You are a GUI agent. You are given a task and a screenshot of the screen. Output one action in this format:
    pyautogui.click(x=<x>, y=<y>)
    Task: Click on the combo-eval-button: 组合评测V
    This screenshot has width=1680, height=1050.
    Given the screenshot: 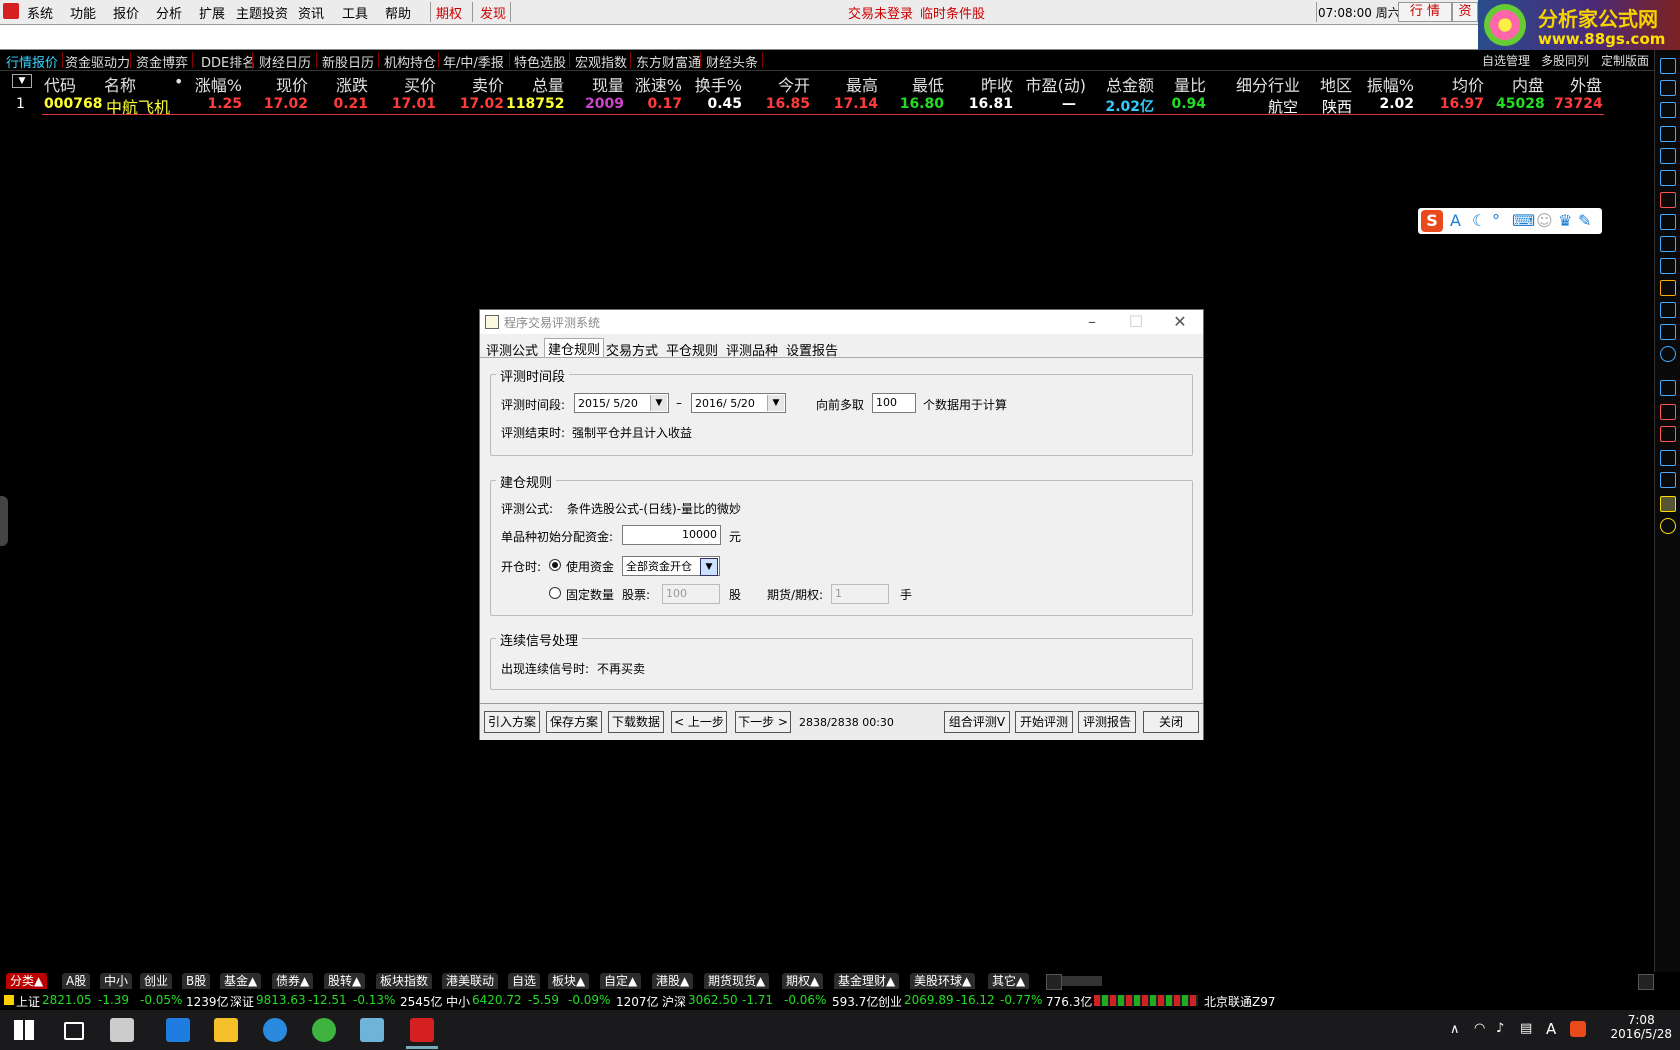 What is the action you would take?
    pyautogui.click(x=977, y=722)
    